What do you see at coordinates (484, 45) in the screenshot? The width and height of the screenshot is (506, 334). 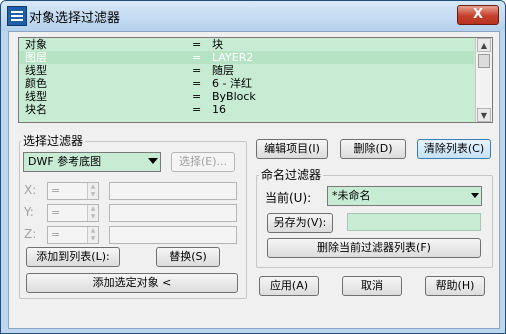 I see `scroll-up-arrow-icon: ▲` at bounding box center [484, 45].